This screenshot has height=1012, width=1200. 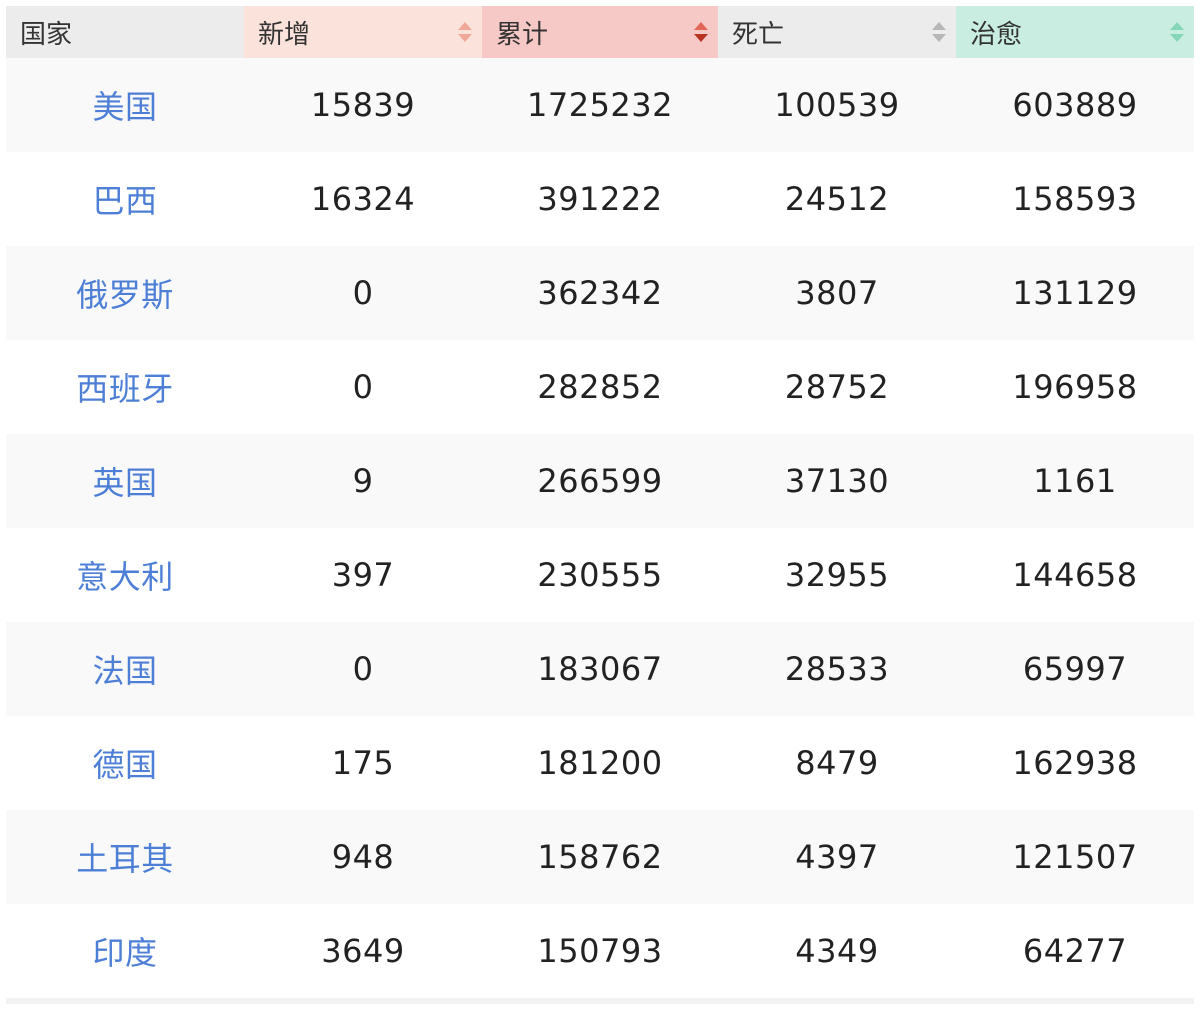 I want to click on cell-total: 362342, so click(x=600, y=293).